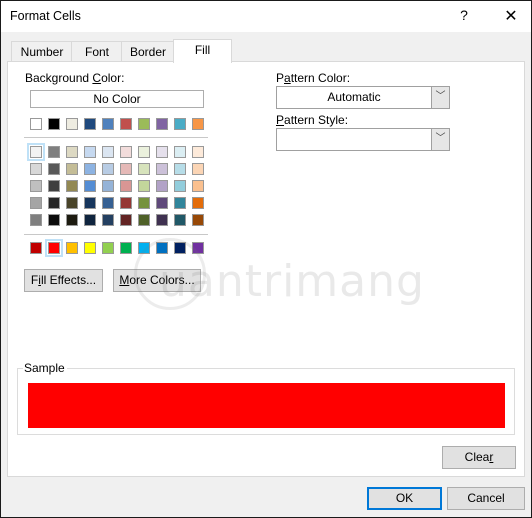 Image resolution: width=532 pixels, height=518 pixels. Describe the element at coordinates (363, 139) in the screenshot. I see `pattern-style-dropdown: ﹀` at that location.